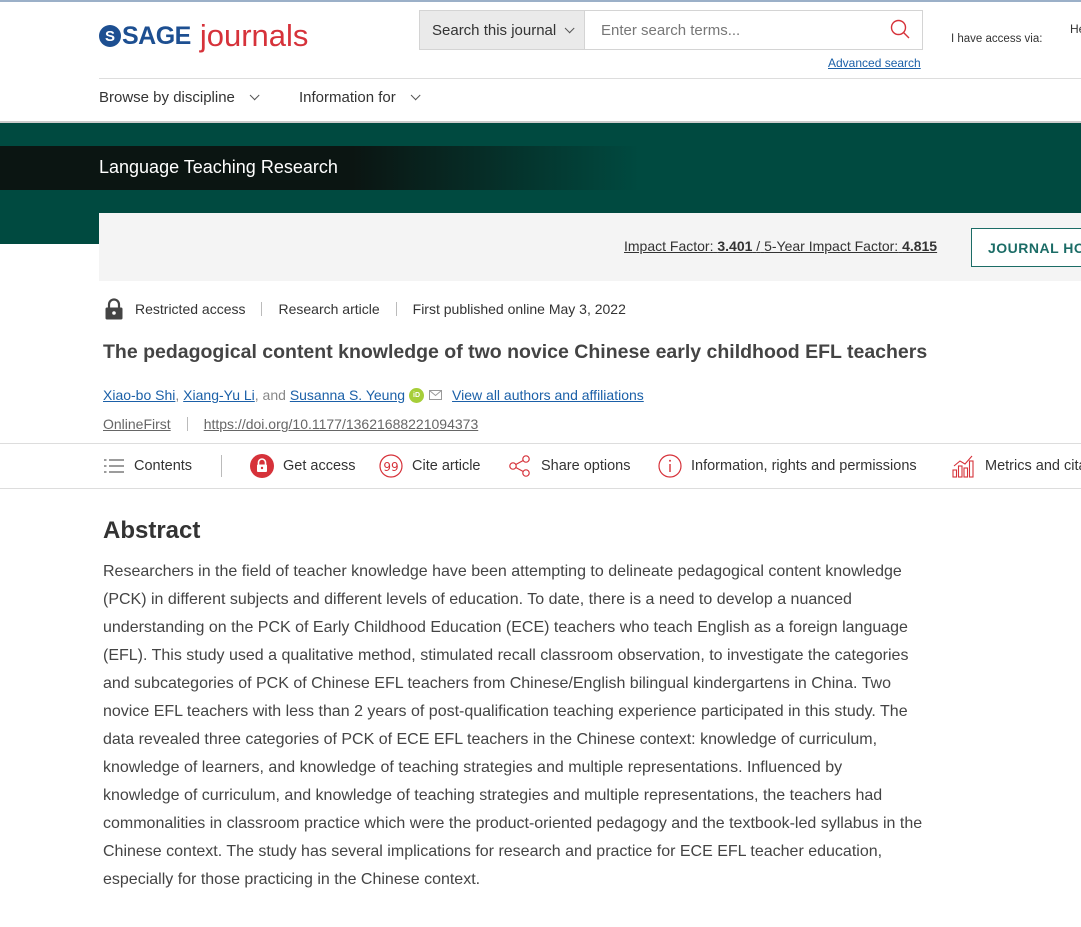  What do you see at coordinates (1075, 29) in the screenshot?
I see `header-cut-link: He` at bounding box center [1075, 29].